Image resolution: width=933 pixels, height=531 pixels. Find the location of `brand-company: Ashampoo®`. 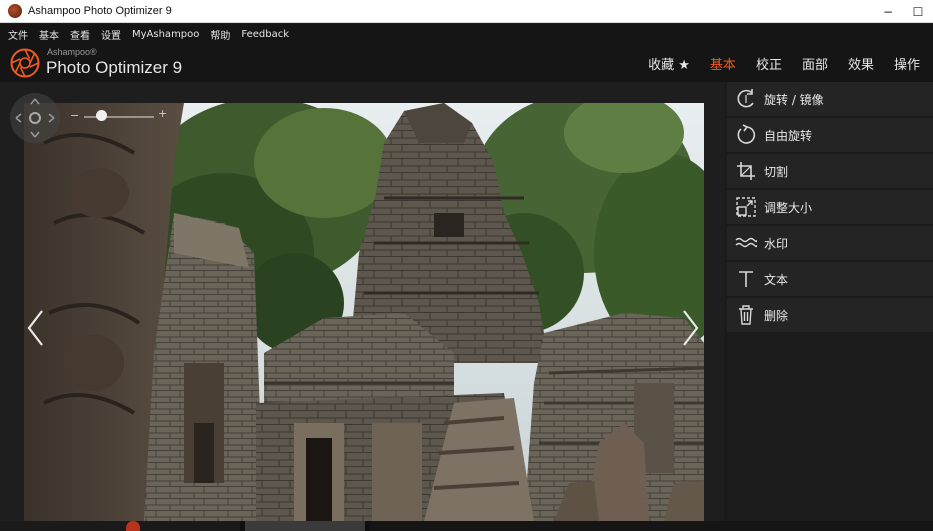

brand-company: Ashampoo® is located at coordinates (72, 52).